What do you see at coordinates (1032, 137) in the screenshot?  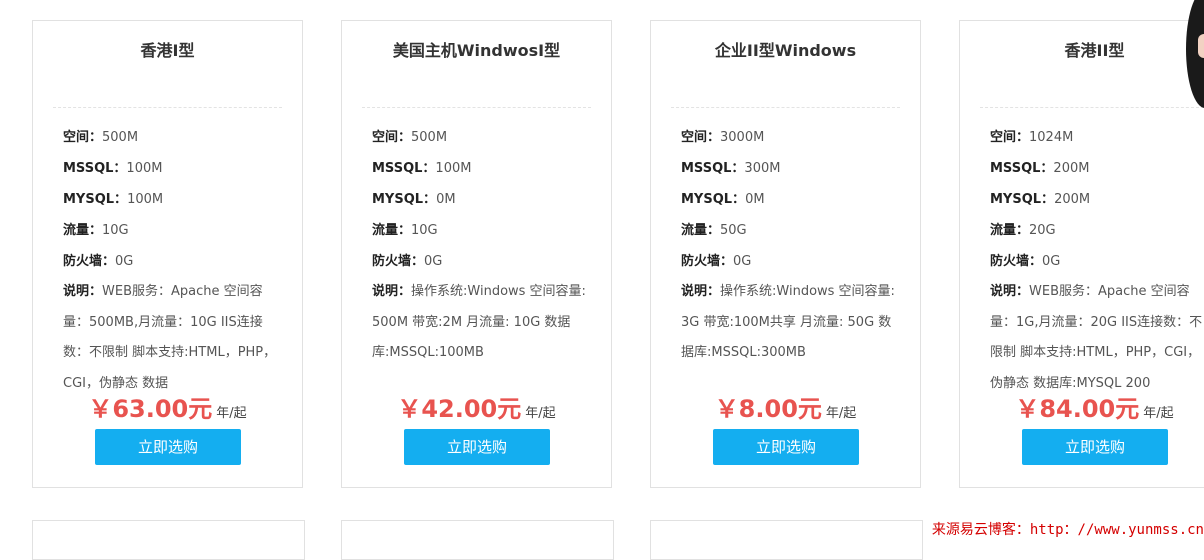 I see `spec-space: 空间：1024M` at bounding box center [1032, 137].